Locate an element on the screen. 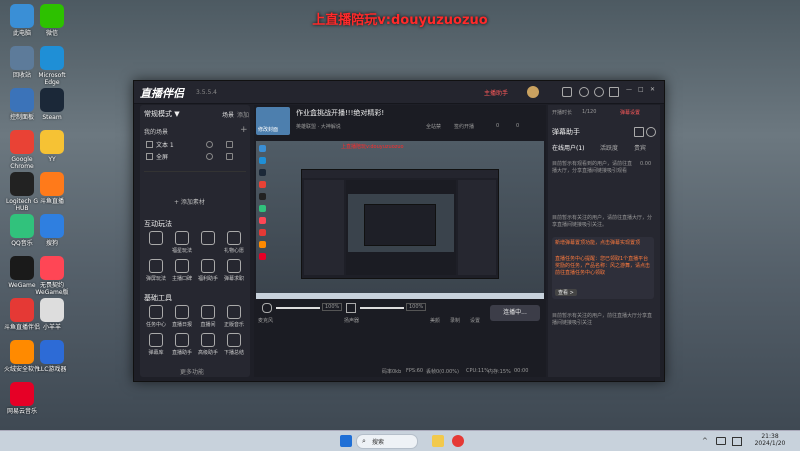 This screenshot has height=451, width=800. tool-label: 直播助手 is located at coordinates (181, 353).